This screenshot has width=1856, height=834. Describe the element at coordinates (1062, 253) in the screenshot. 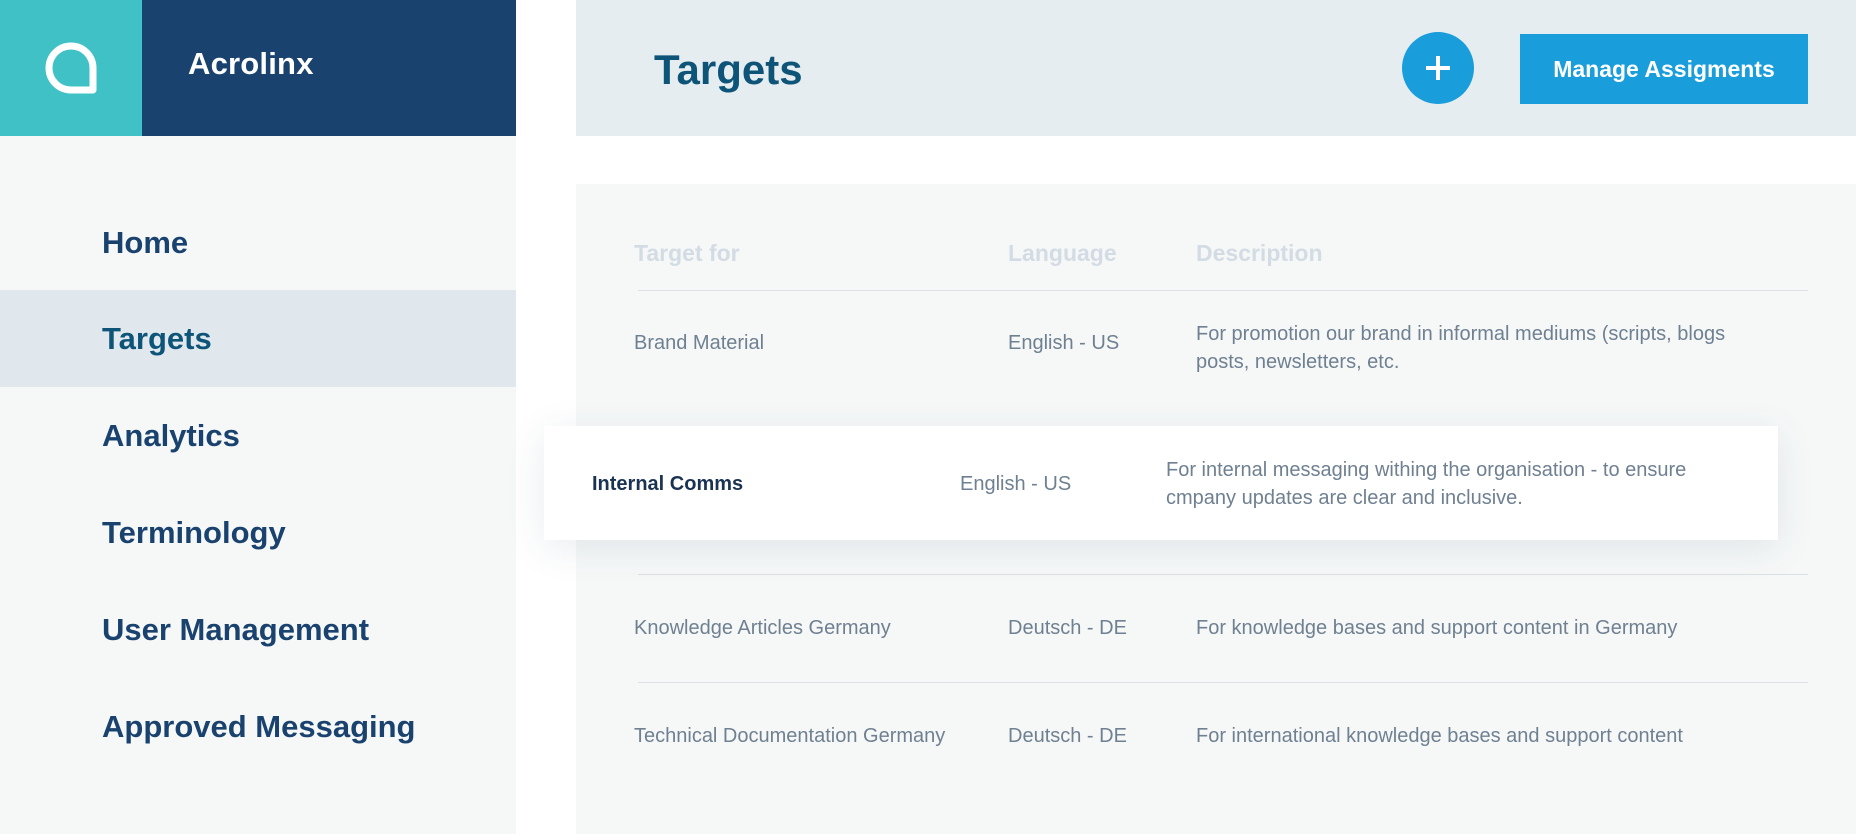

I see `column-header-language: Language` at that location.